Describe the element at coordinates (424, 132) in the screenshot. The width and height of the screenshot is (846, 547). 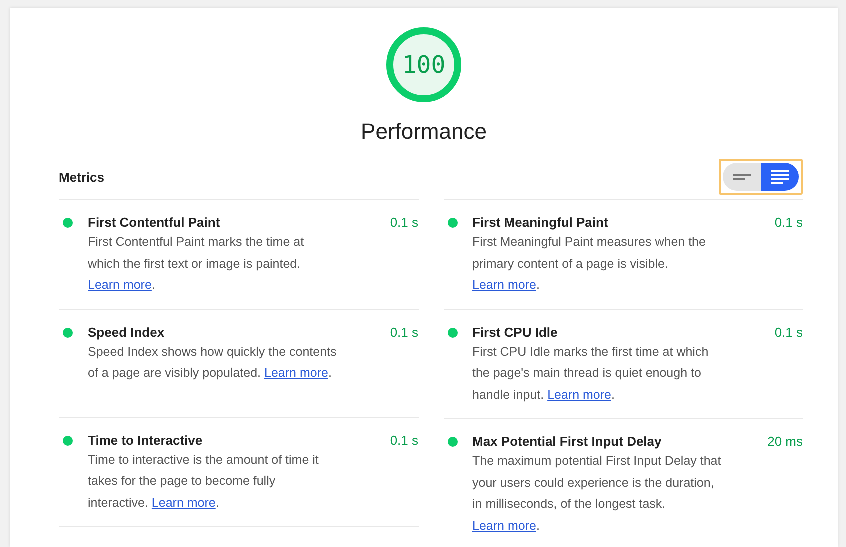
I see `category-title: Performance` at that location.